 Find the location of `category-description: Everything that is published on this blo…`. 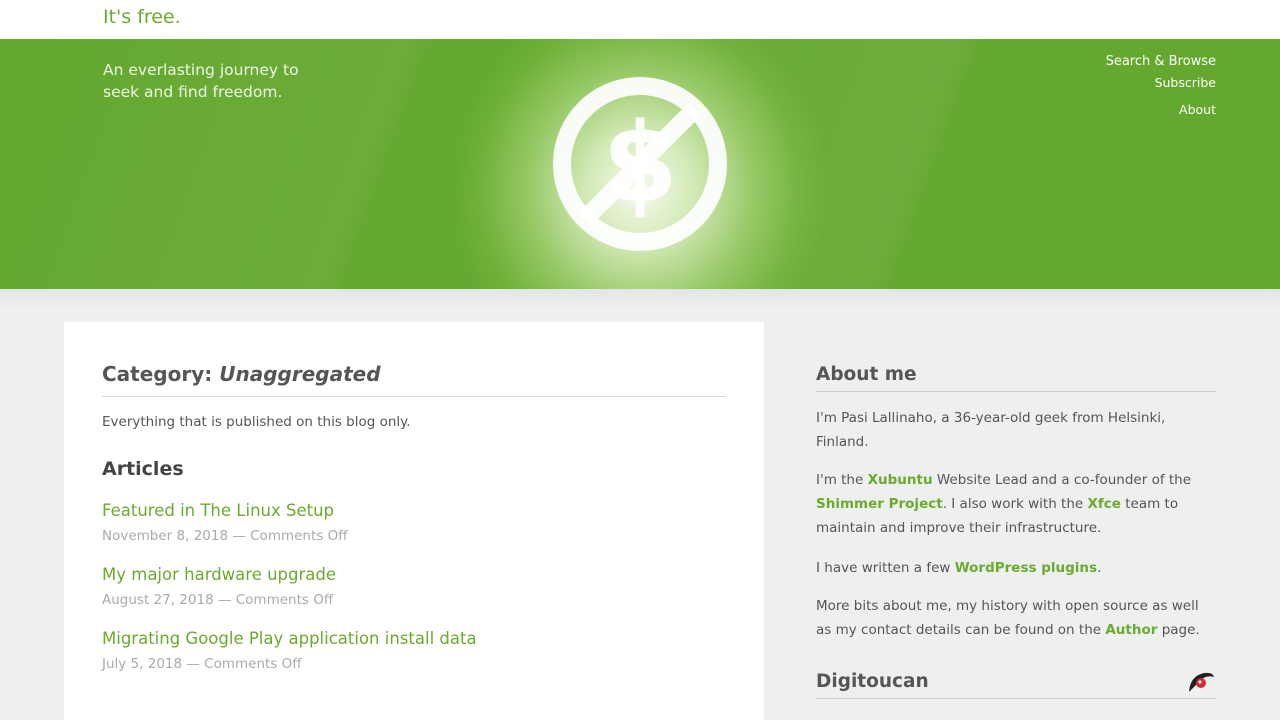

category-description: Everything that is published on this blo… is located at coordinates (256, 422).